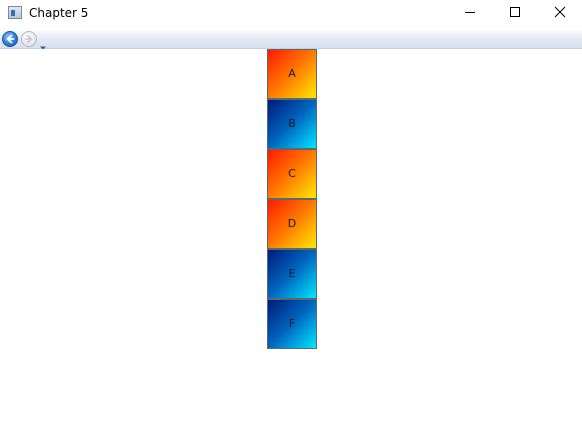 Image resolution: width=582 pixels, height=438 pixels. I want to click on close-icon, so click(560, 12).